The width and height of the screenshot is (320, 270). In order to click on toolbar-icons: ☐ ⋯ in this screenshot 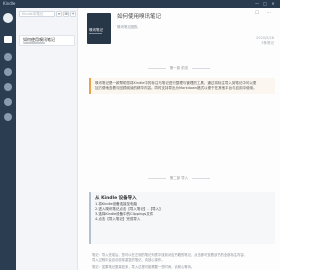, I will do `click(264, 13)`.